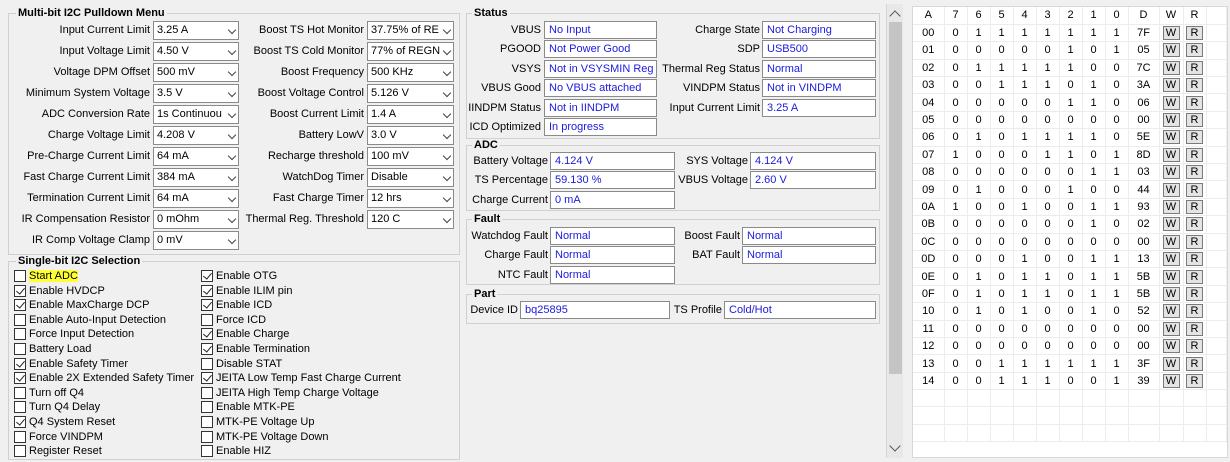  I want to click on register-hex-value: 02, so click(1144, 224).